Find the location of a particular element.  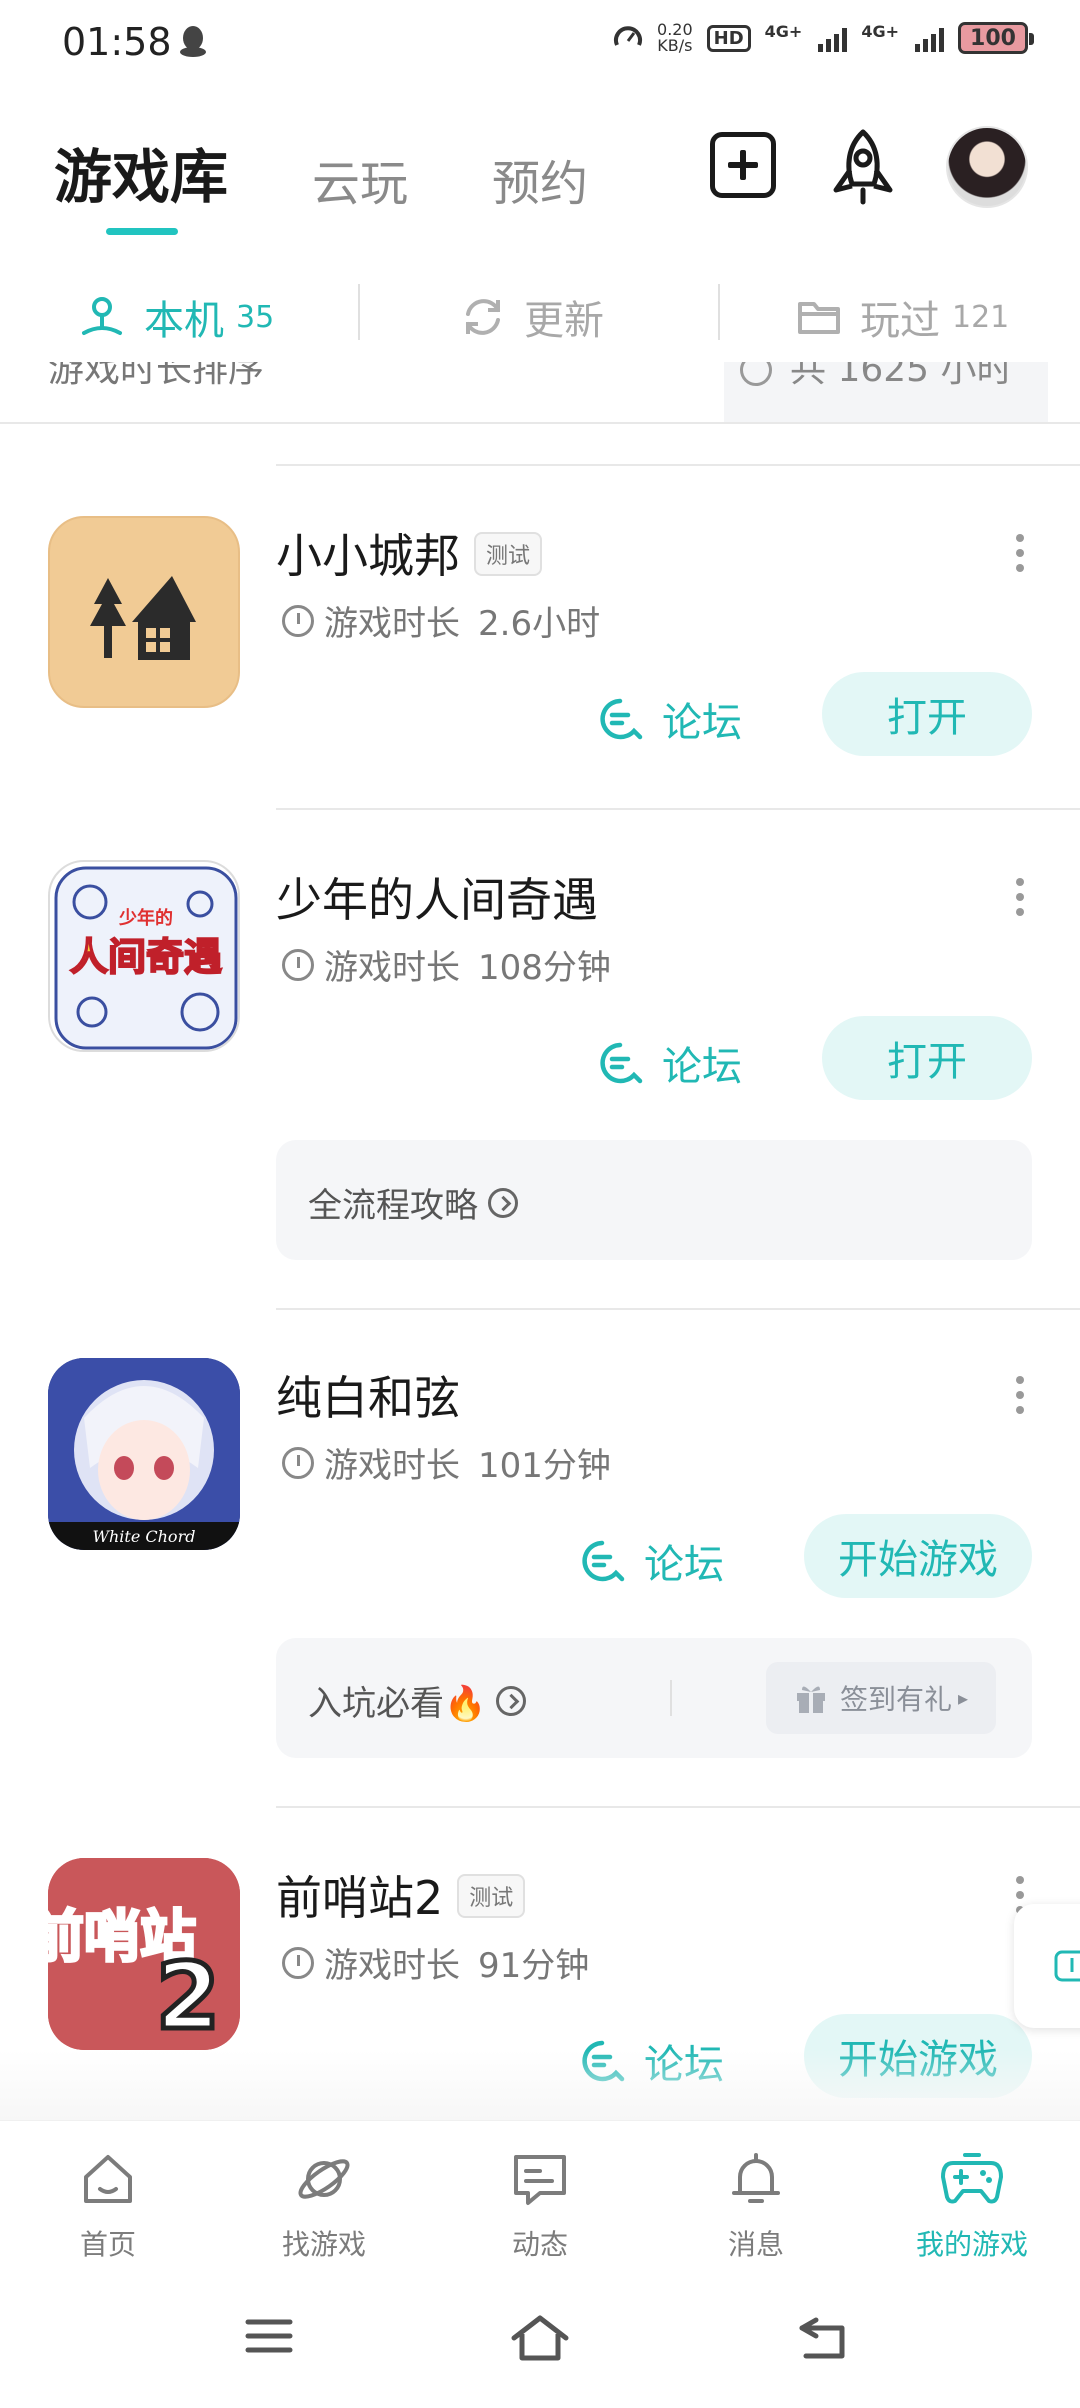

nav-find-games: 找游戏 is located at coordinates (324, 2206).